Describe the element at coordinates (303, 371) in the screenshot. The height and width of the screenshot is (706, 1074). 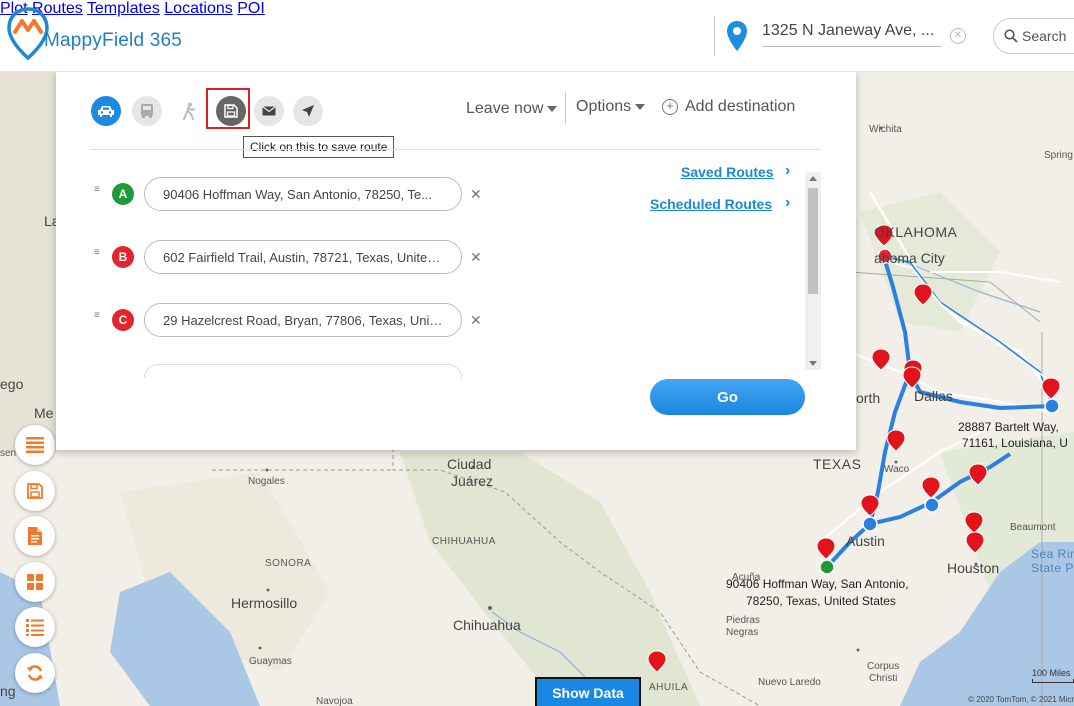
I see `next-stop-input-partial` at that location.